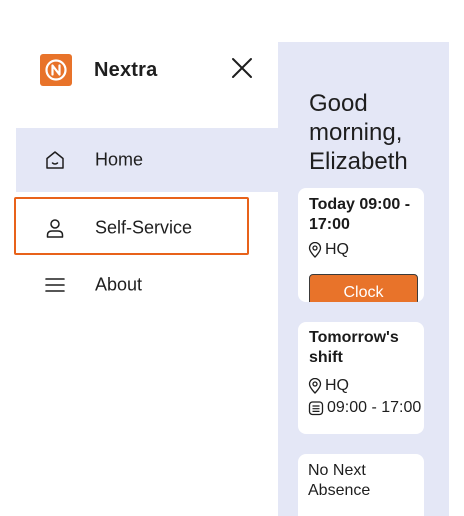 This screenshot has width=464, height=516. I want to click on next-absence-card: No Next Absence, so click(361, 485).